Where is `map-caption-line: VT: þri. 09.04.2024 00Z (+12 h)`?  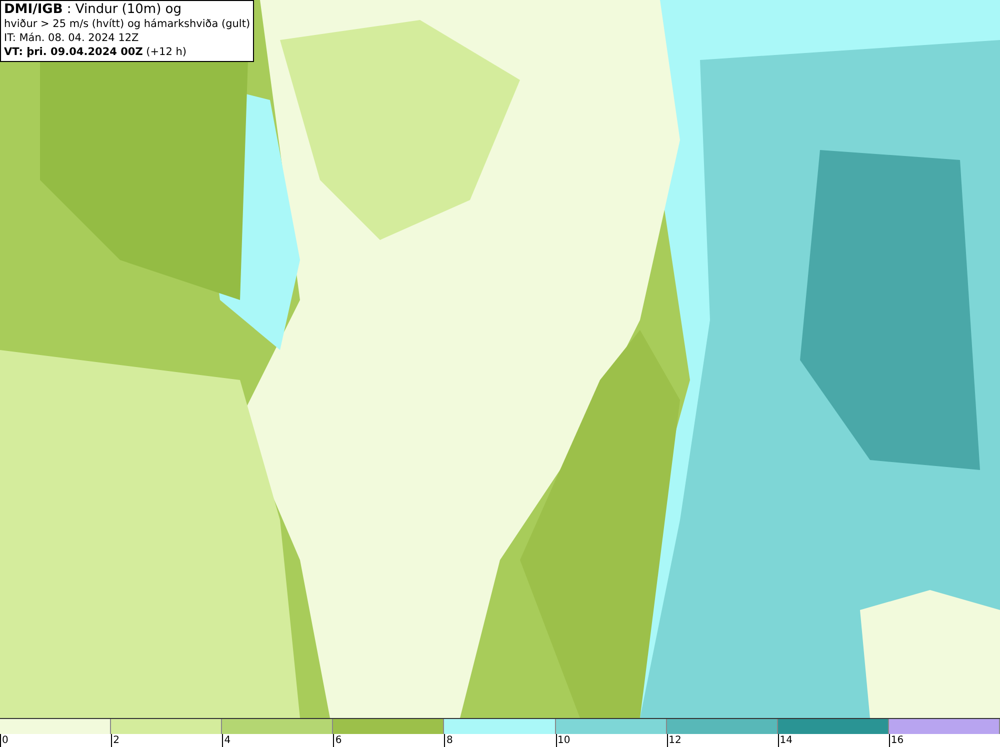
map-caption-line: VT: þri. 09.04.2024 00Z (+12 h) is located at coordinates (96, 52).